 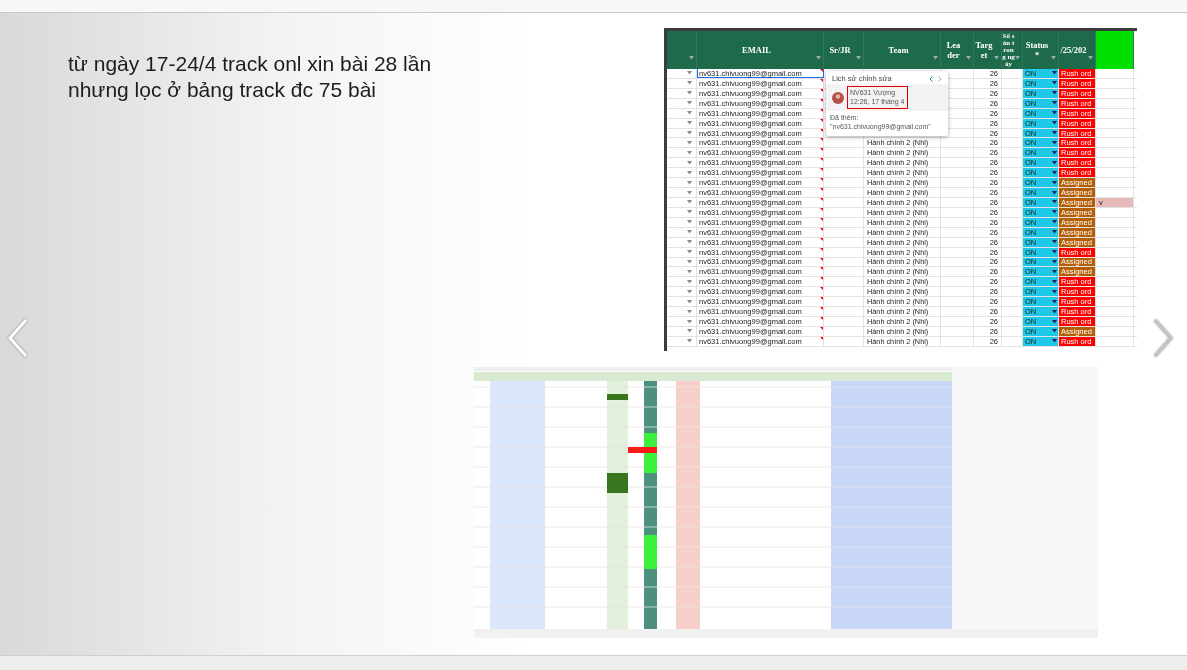 What do you see at coordinates (988, 50) in the screenshot?
I see `column-header: Target` at bounding box center [988, 50].